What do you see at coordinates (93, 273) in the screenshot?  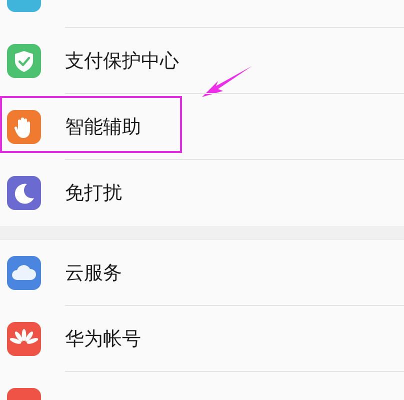 I see `item-label: 云服务` at bounding box center [93, 273].